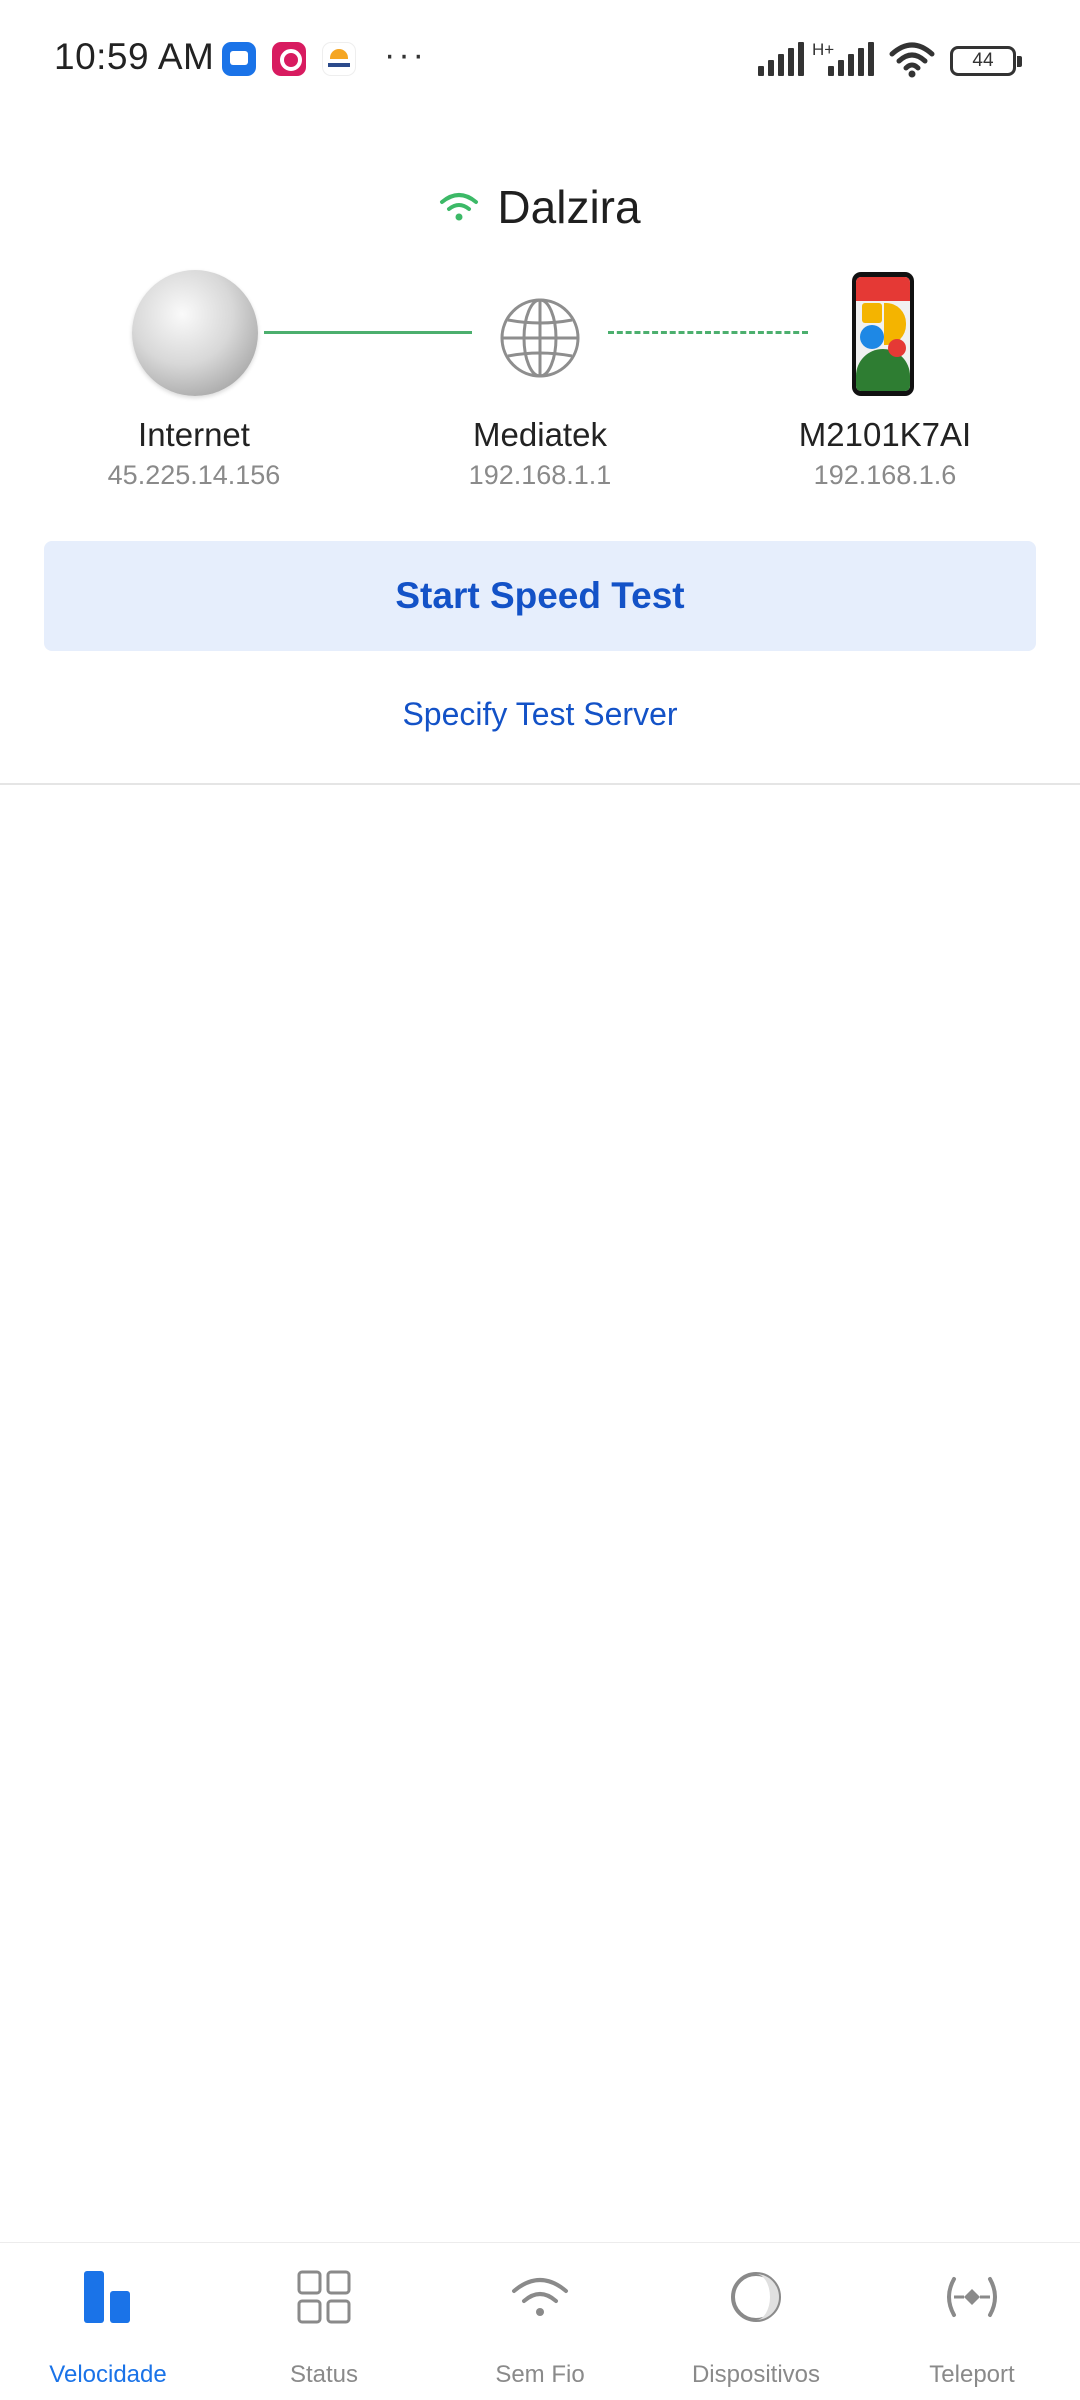 Image resolution: width=1080 pixels, height=2400 pixels. What do you see at coordinates (368, 332) in the screenshot?
I see `internet-link-line` at bounding box center [368, 332].